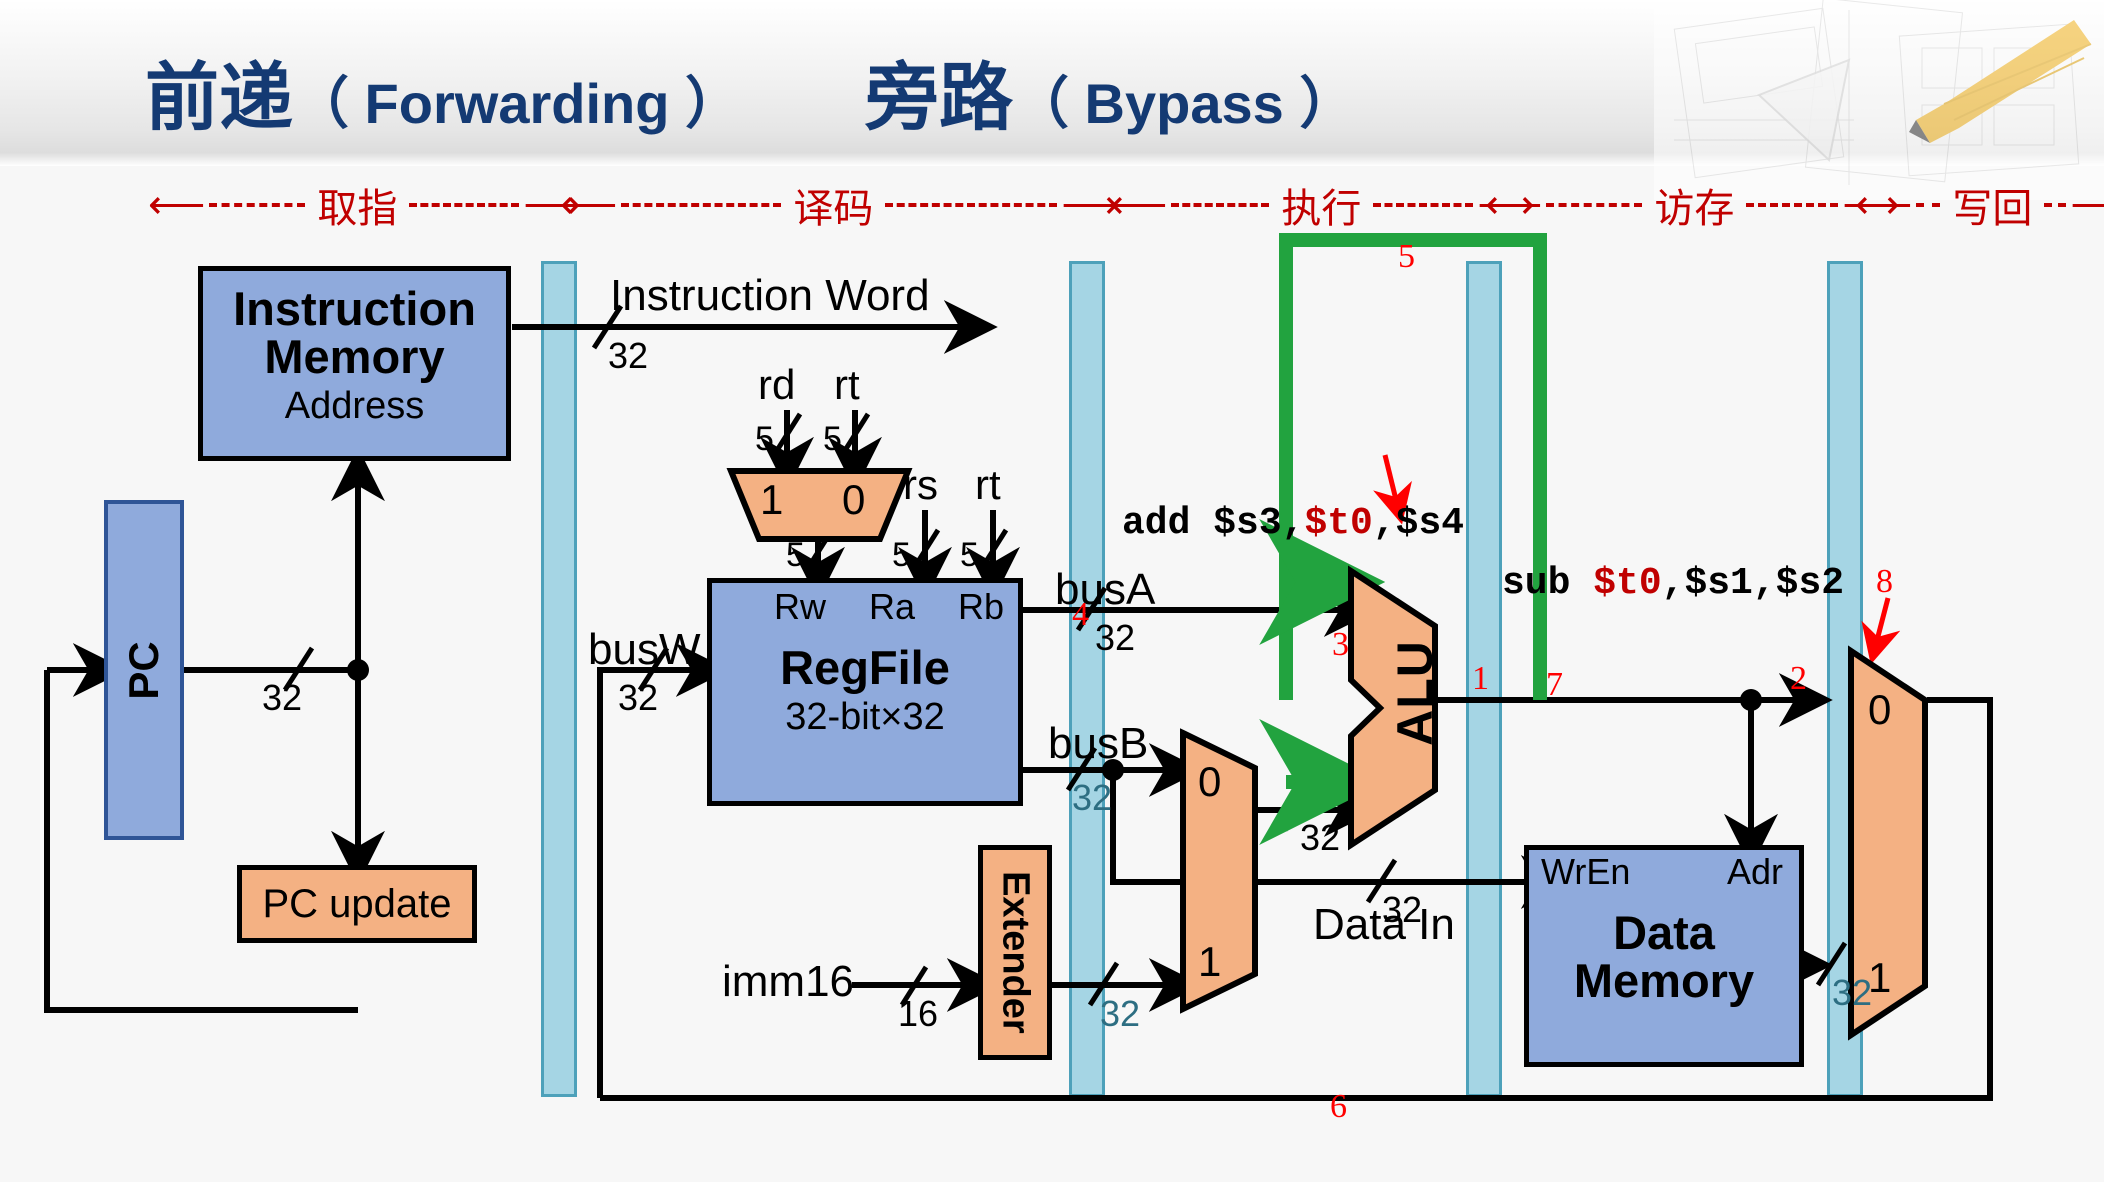 This screenshot has width=2104, height=1182. Describe the element at coordinates (1884, 581) in the screenshot. I see `annotation-8: 8` at that location.